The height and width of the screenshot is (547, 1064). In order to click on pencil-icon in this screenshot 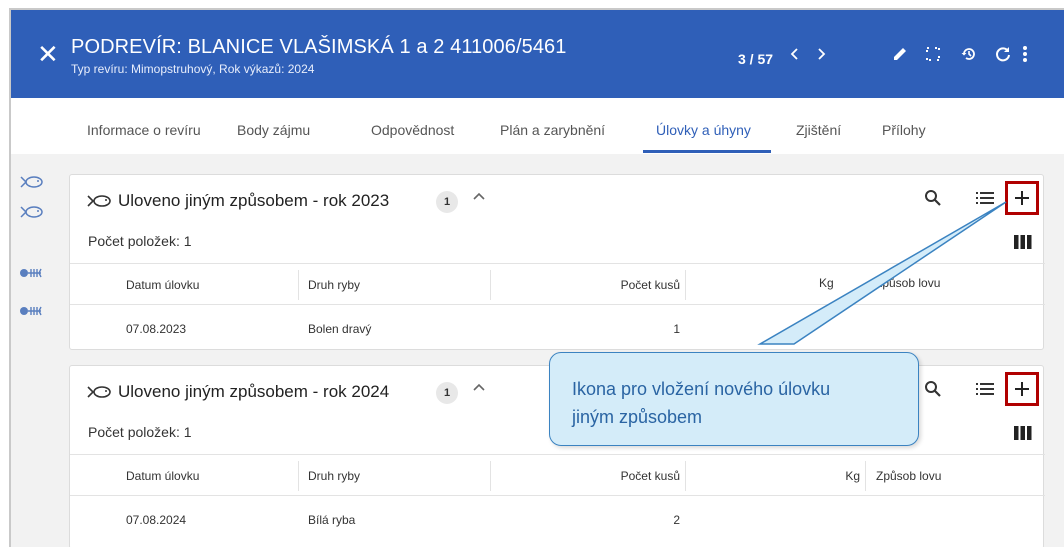, I will do `click(900, 54)`.